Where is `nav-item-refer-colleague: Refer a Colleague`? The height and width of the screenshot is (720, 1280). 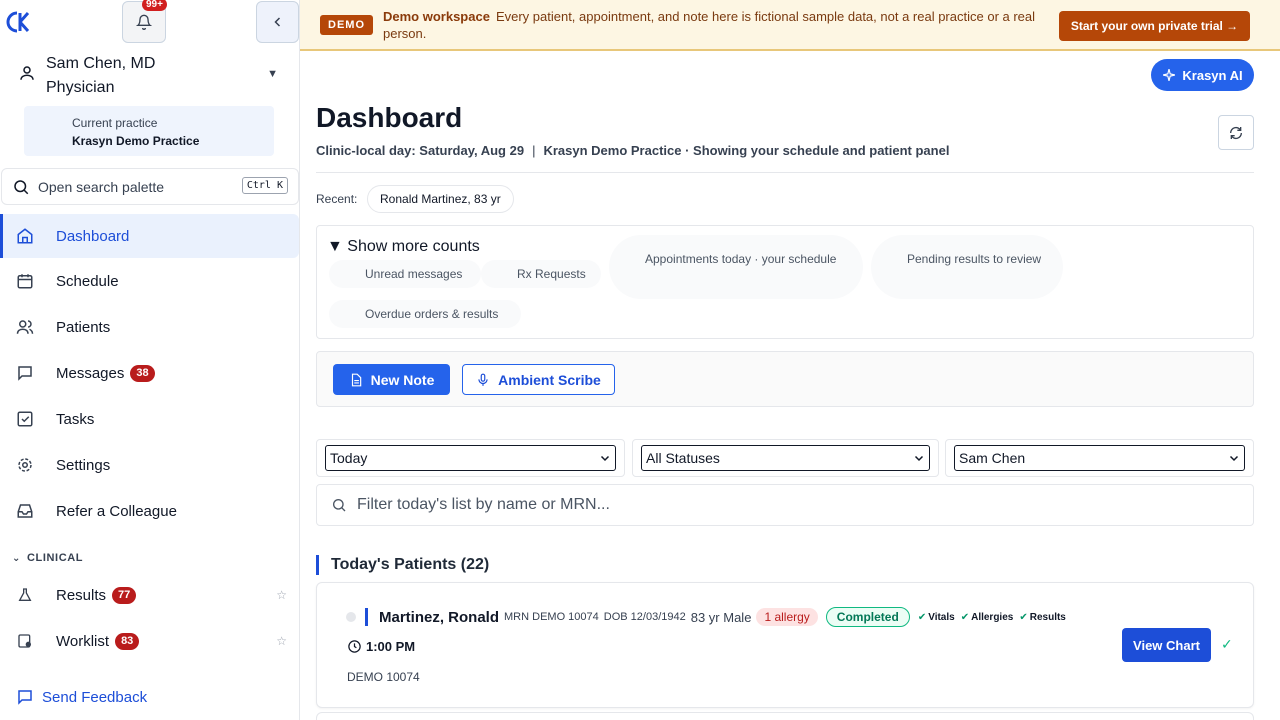
nav-item-refer-colleague: Refer a Colleague is located at coordinates (149, 511).